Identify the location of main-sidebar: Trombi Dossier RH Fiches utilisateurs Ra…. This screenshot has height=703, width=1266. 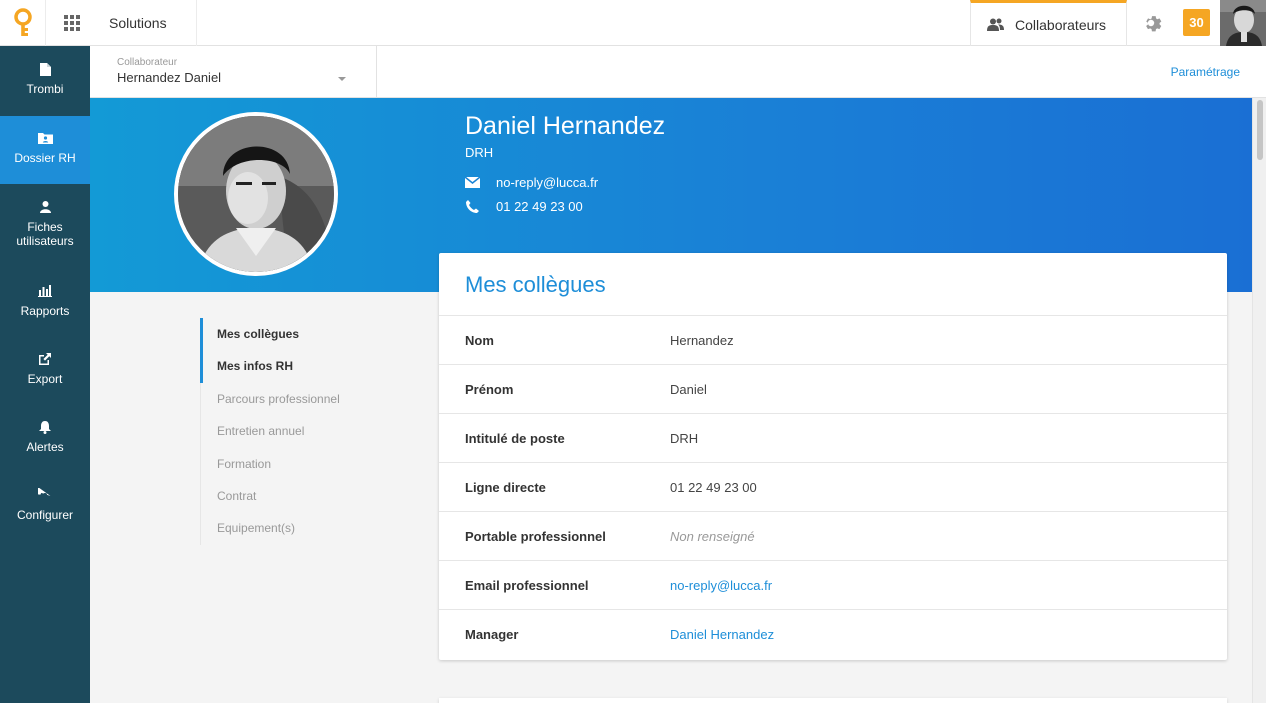
(45, 374).